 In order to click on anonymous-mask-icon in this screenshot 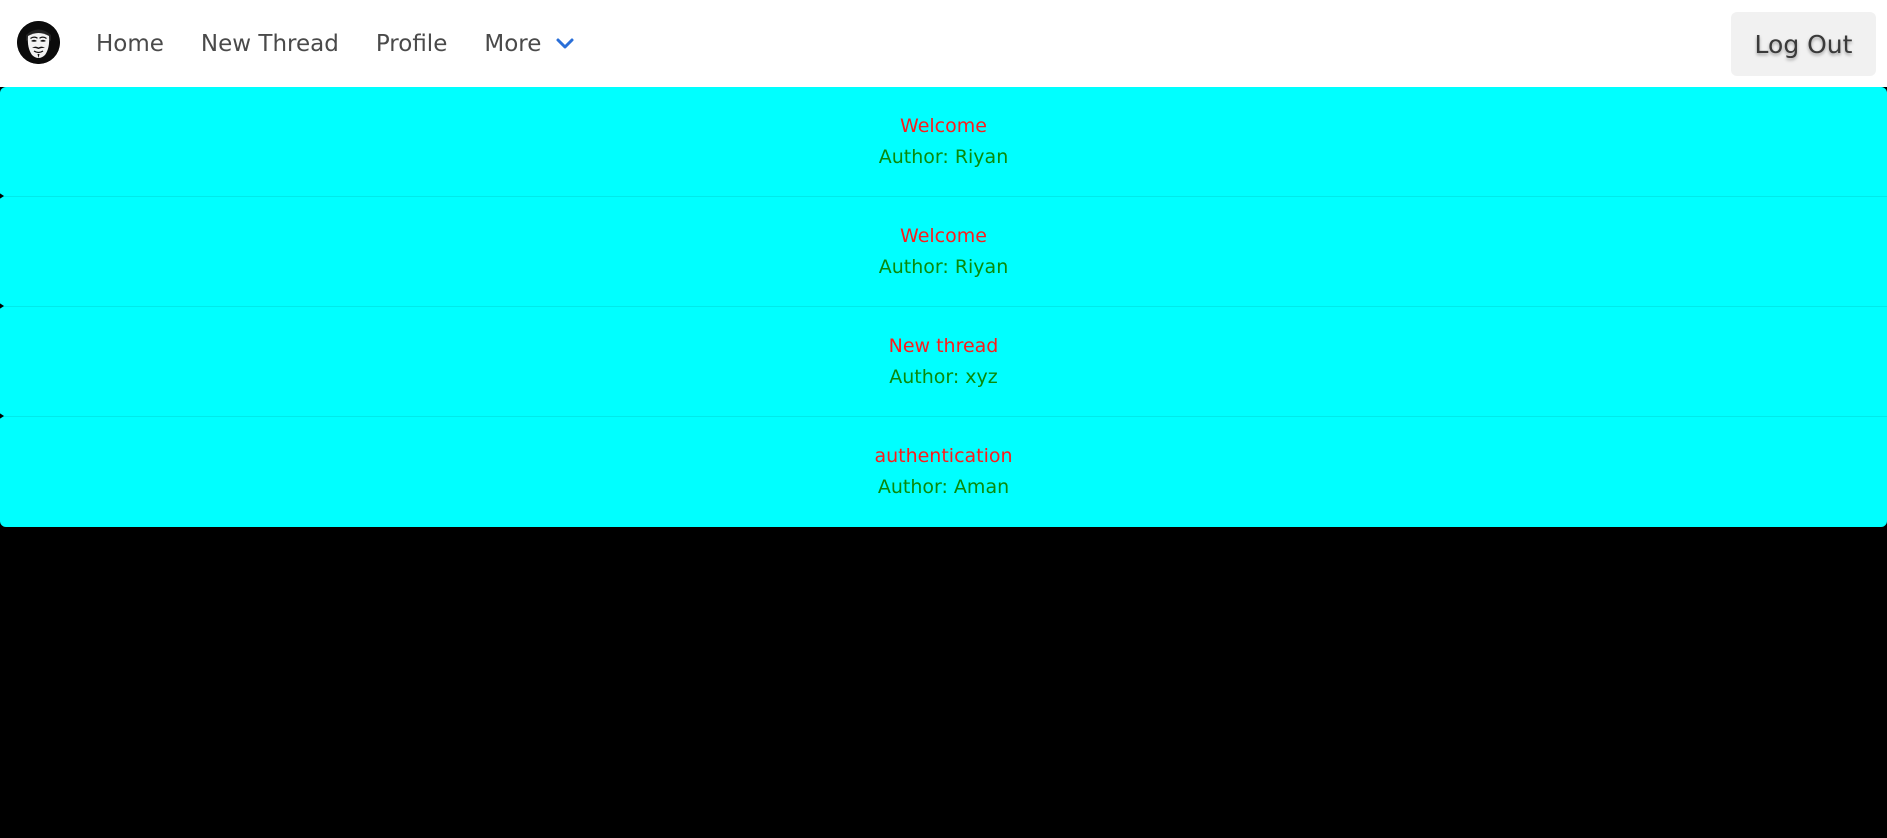, I will do `click(38, 42)`.